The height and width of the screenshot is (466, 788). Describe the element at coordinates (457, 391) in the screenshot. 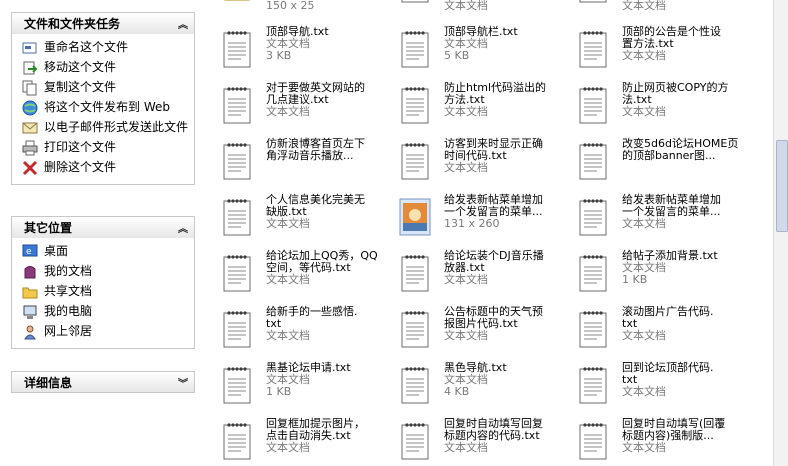

I see `file-size: 4 KB` at that location.